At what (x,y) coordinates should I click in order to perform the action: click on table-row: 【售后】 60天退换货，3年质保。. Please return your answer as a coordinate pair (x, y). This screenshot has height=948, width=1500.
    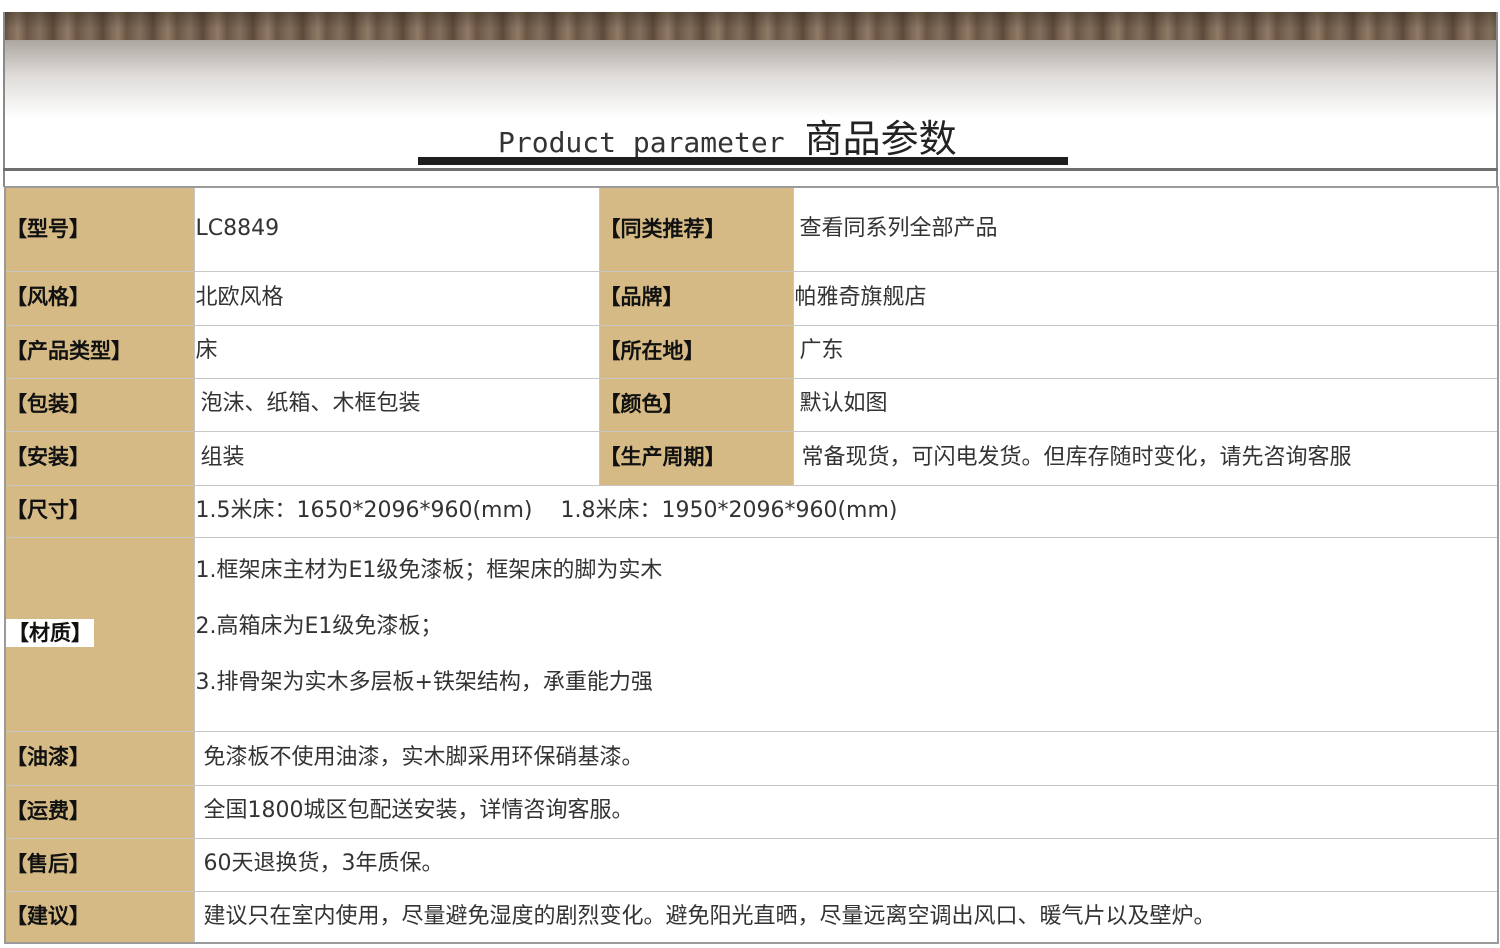
    Looking at the image, I should click on (751, 864).